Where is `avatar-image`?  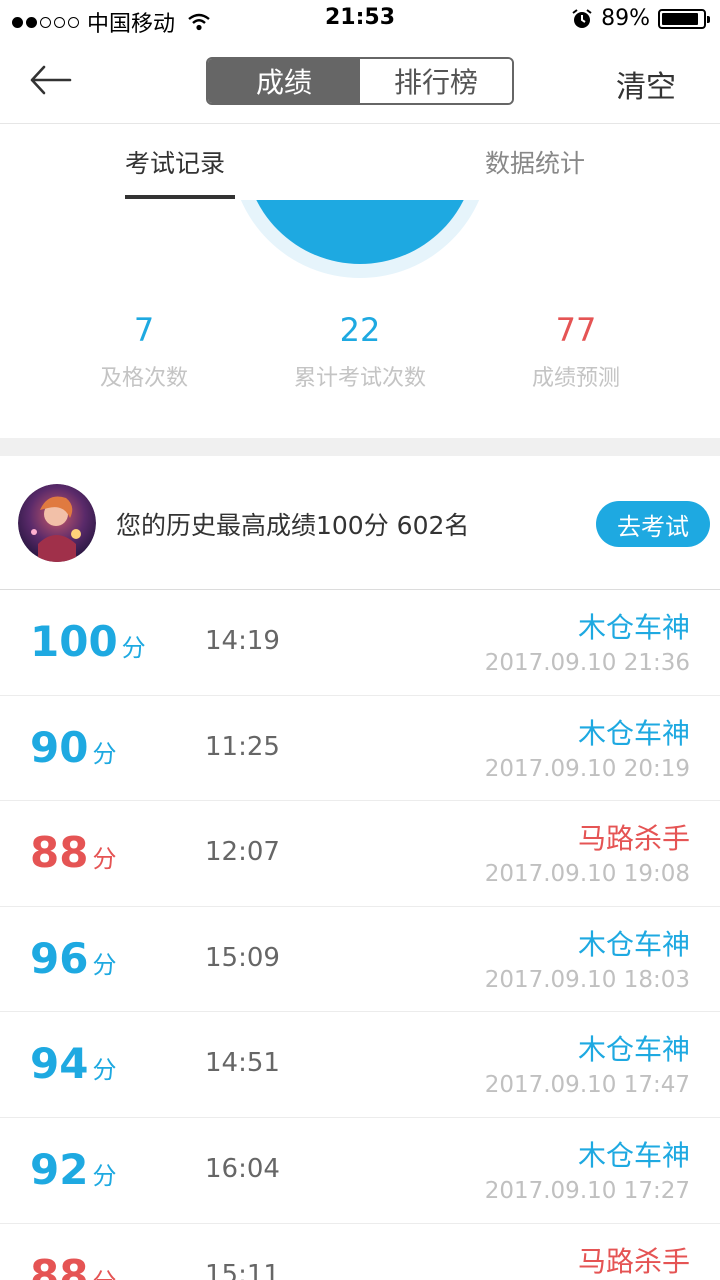 avatar-image is located at coordinates (57, 523).